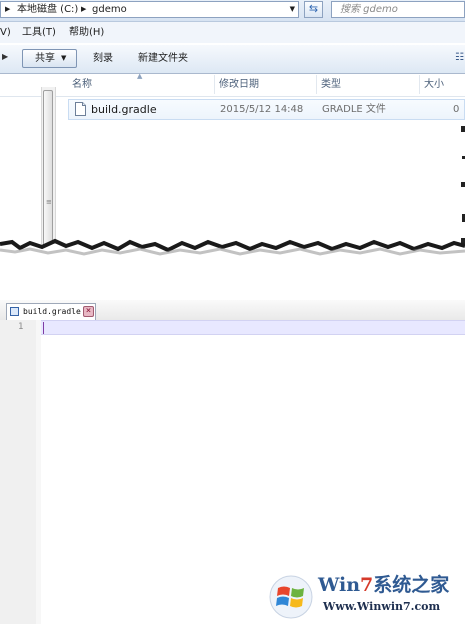 The width and height of the screenshot is (465, 624). Describe the element at coordinates (38, 472) in the screenshot. I see `fold-margin` at that location.